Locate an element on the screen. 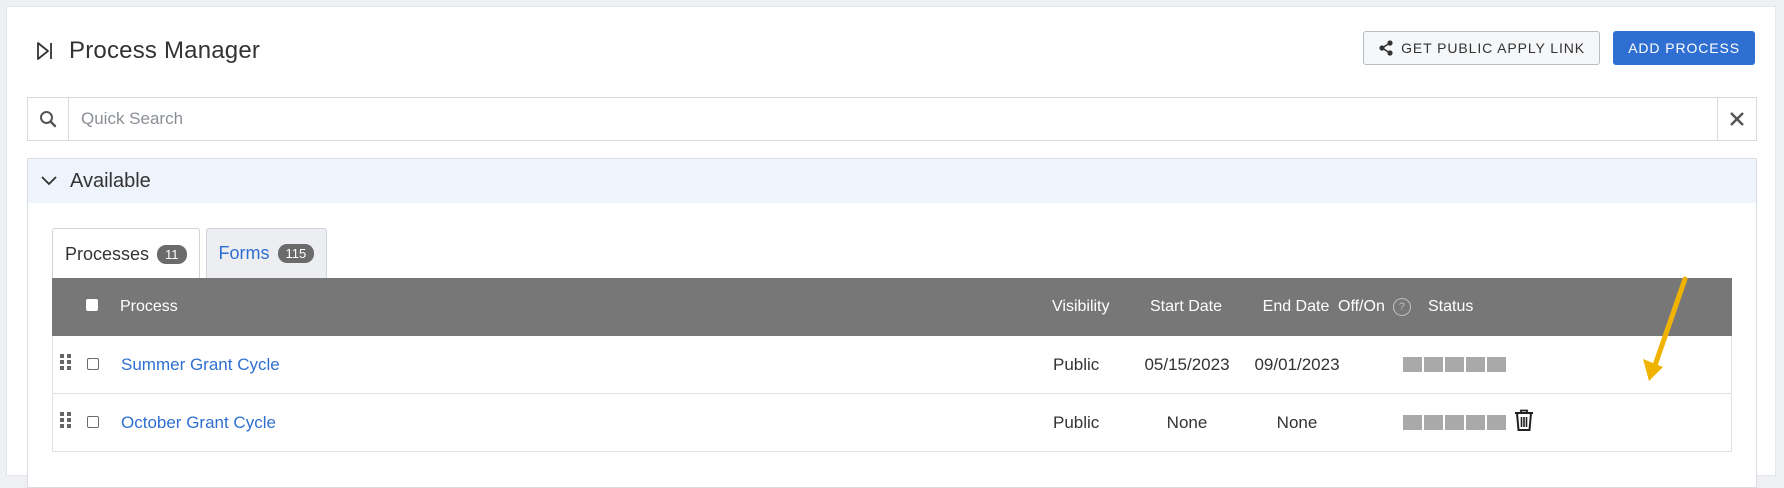 This screenshot has height=488, width=1784. count-badge: 115 is located at coordinates (296, 253).